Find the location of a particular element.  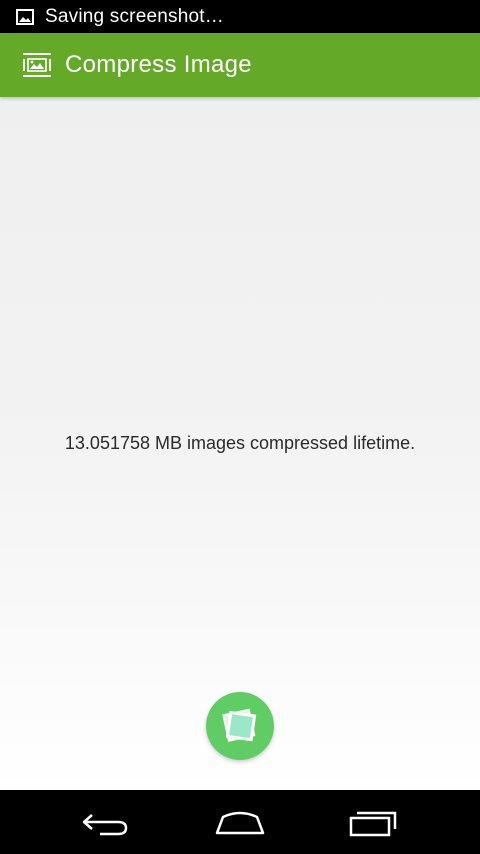

home-button is located at coordinates (240, 822).